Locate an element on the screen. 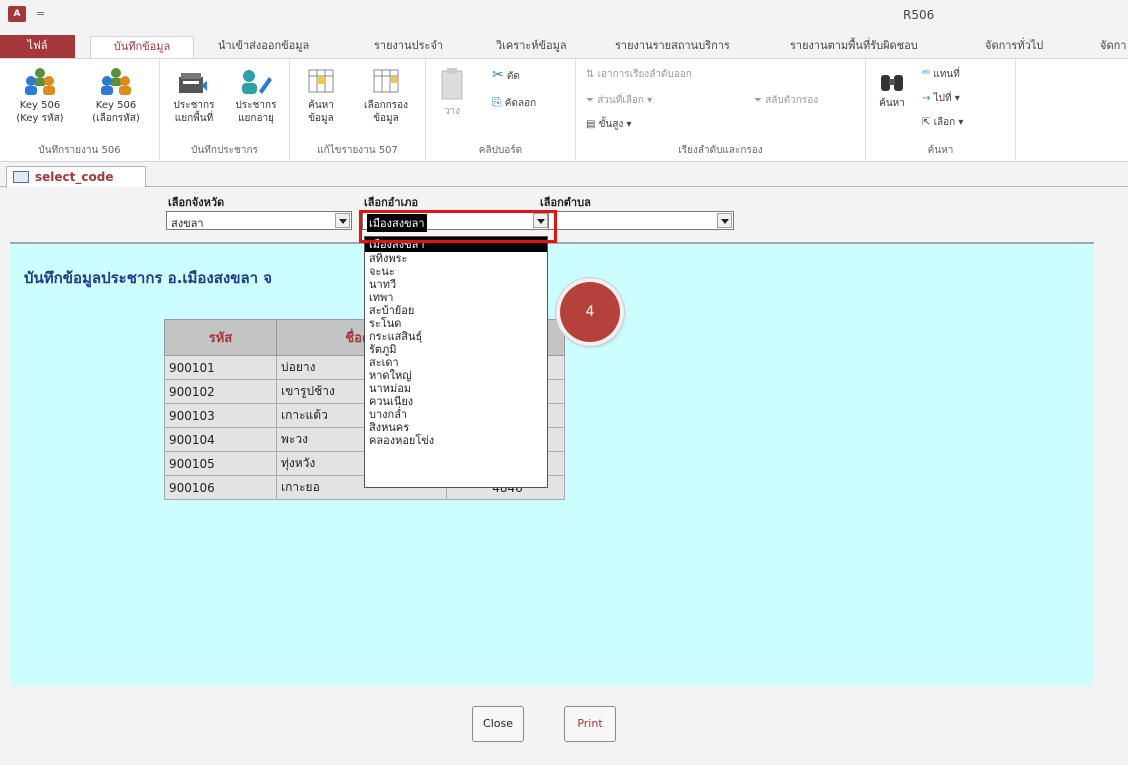 The height and width of the screenshot is (765, 1128). scissors-icon: ✂ is located at coordinates (498, 75).